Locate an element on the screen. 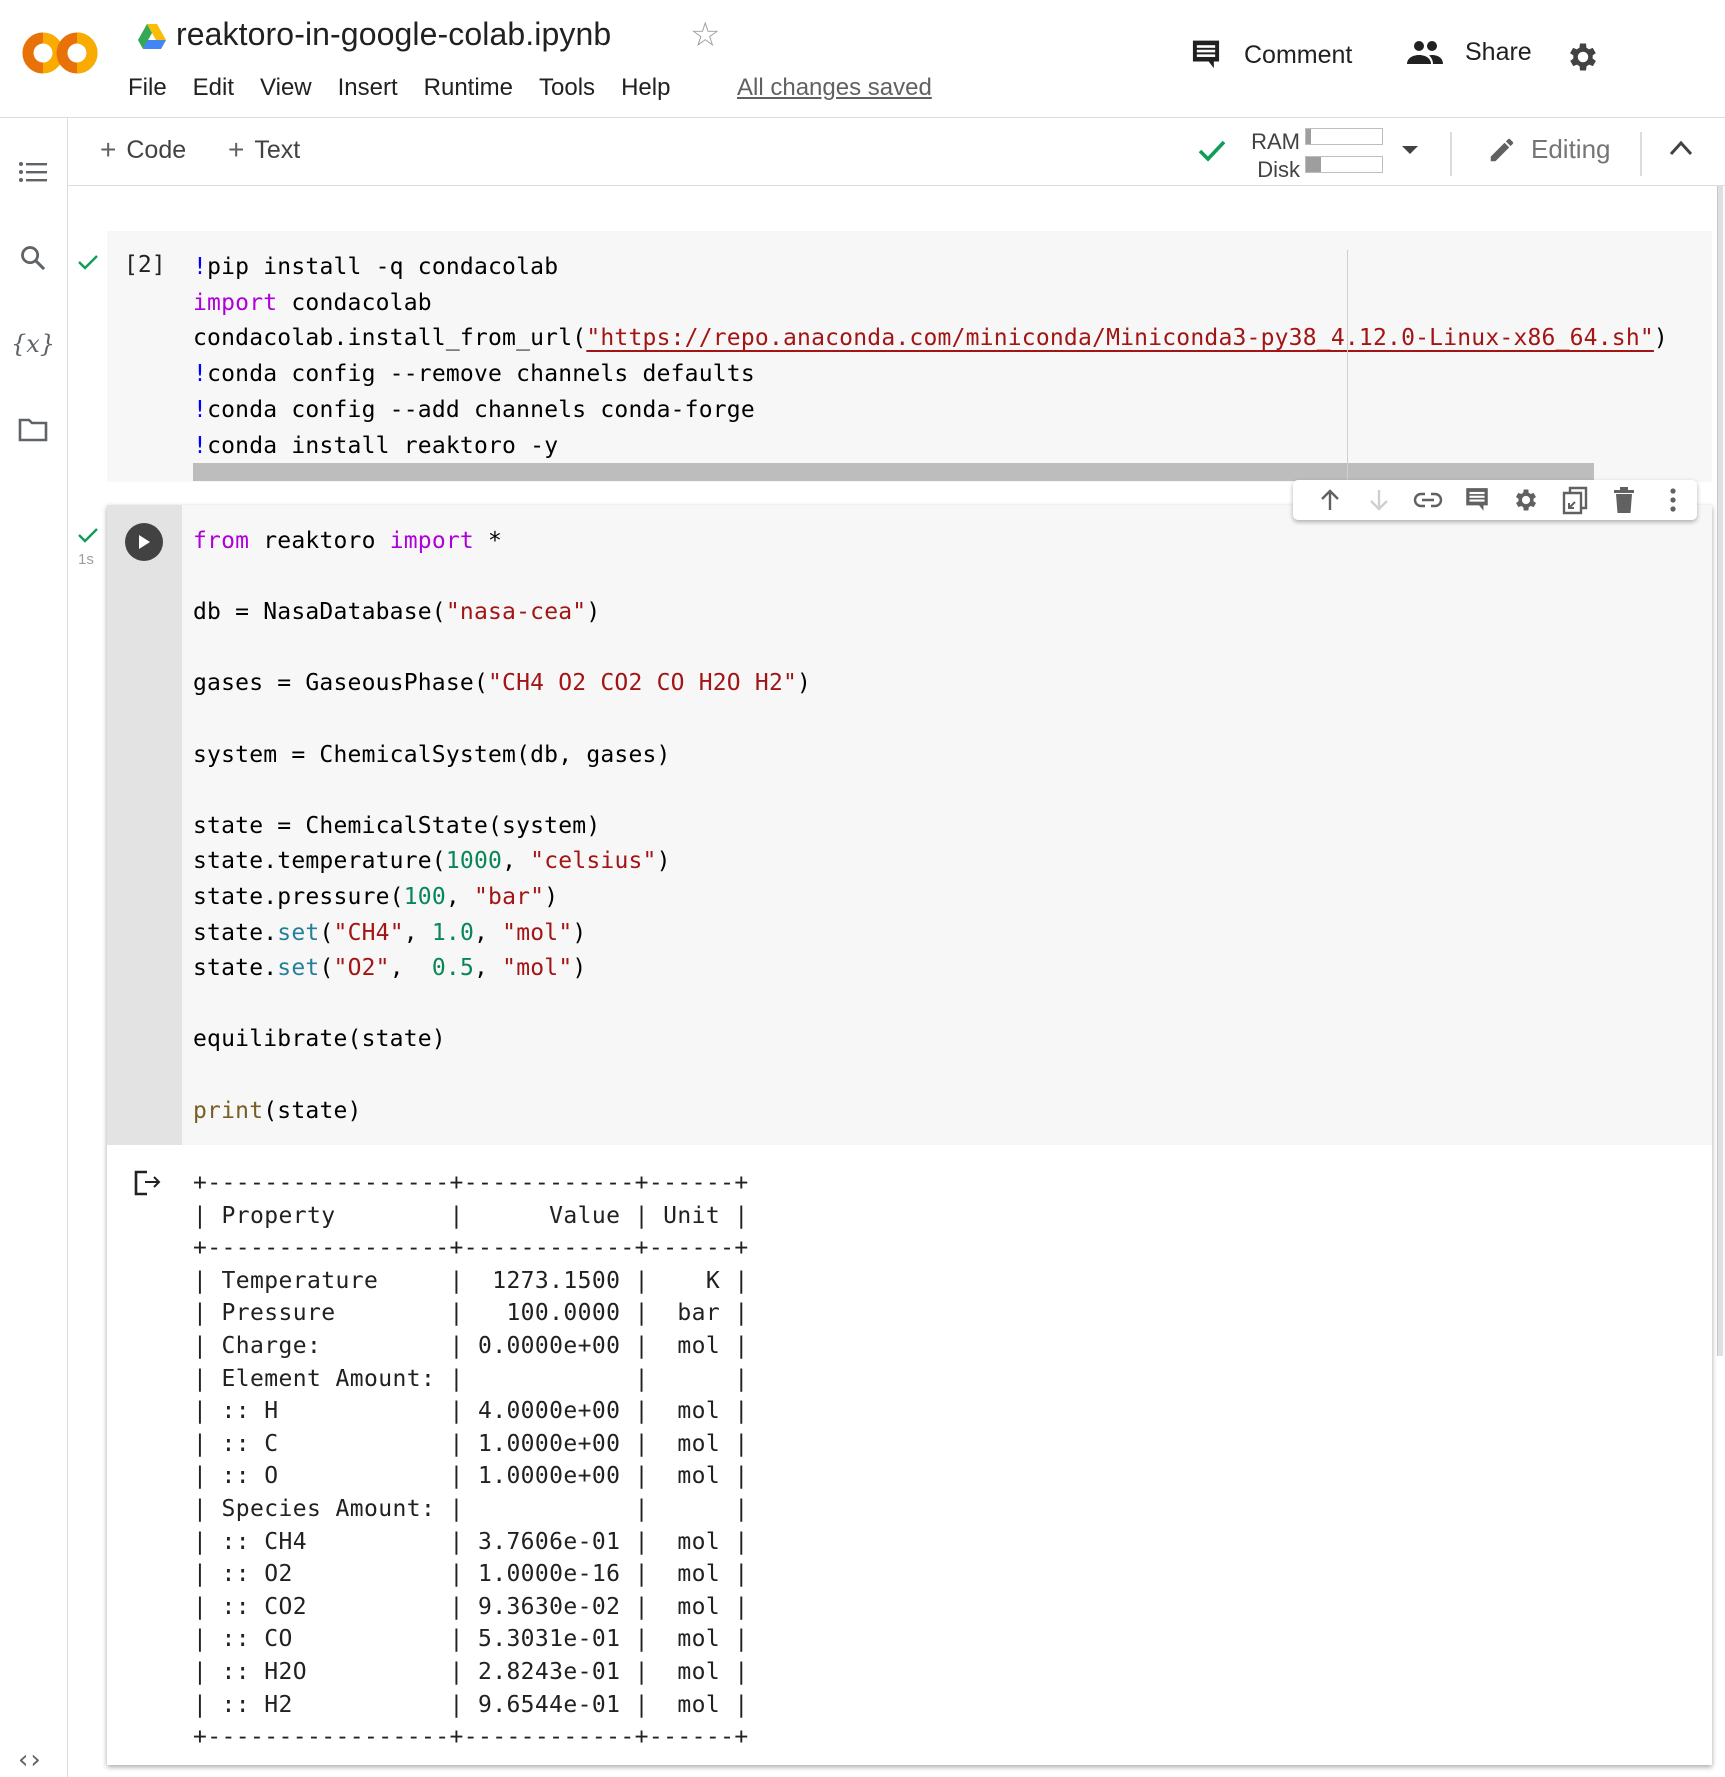  ram-usage-bar is located at coordinates (1344, 136).